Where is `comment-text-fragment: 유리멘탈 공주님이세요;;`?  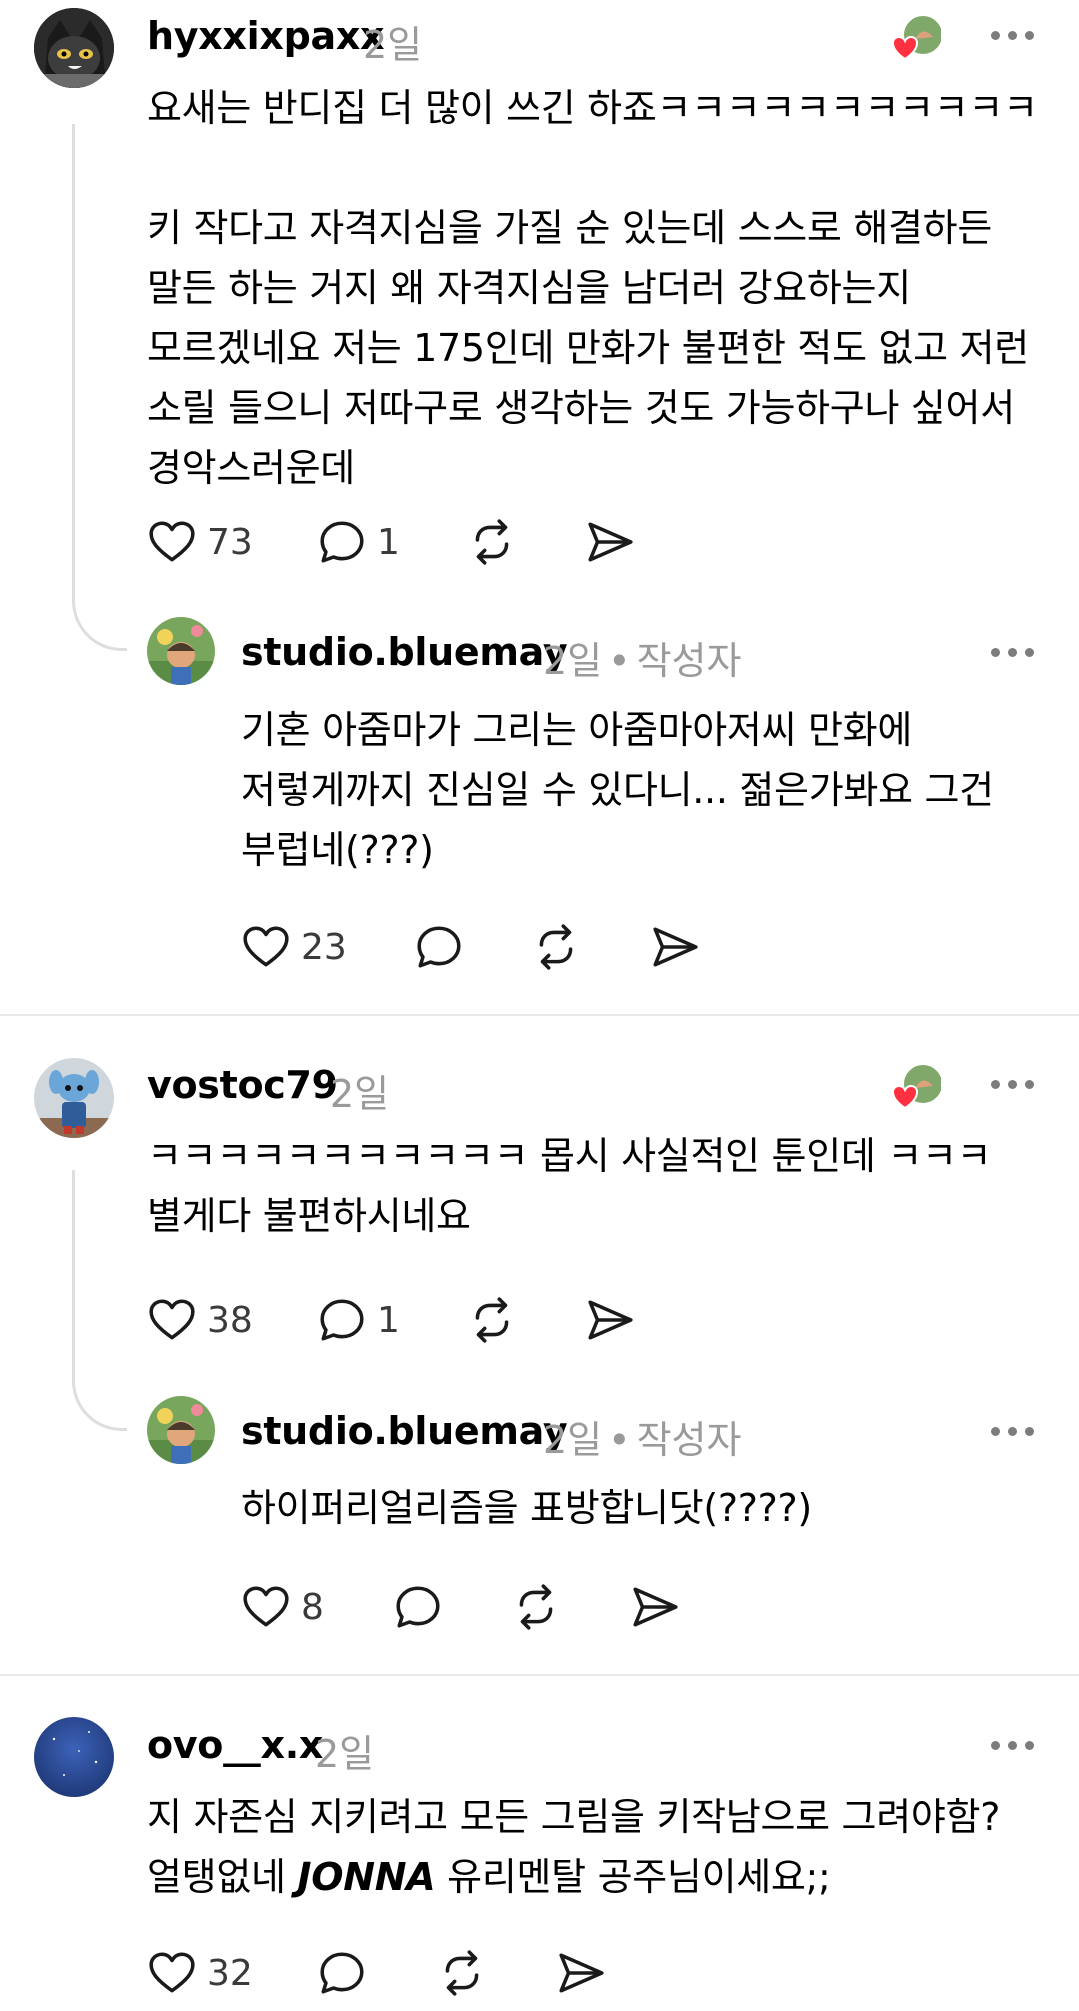 comment-text-fragment: 유리멘탈 공주님이세요;; is located at coordinates (633, 1877).